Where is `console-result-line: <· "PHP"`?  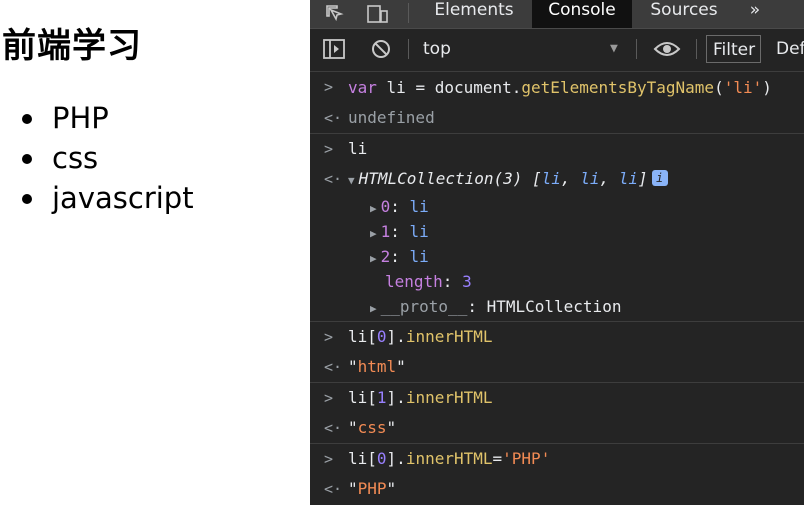 console-result-line: <· "PHP" is located at coordinates (557, 489).